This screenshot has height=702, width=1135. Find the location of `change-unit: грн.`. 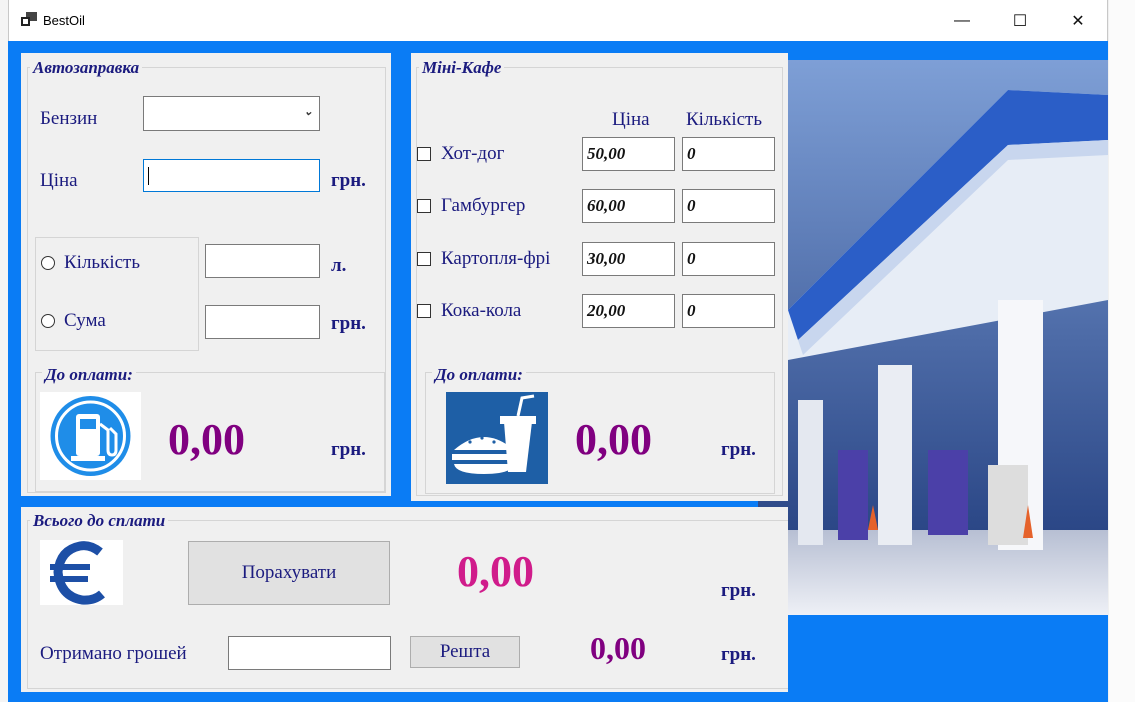

change-unit: грн. is located at coordinates (738, 654).